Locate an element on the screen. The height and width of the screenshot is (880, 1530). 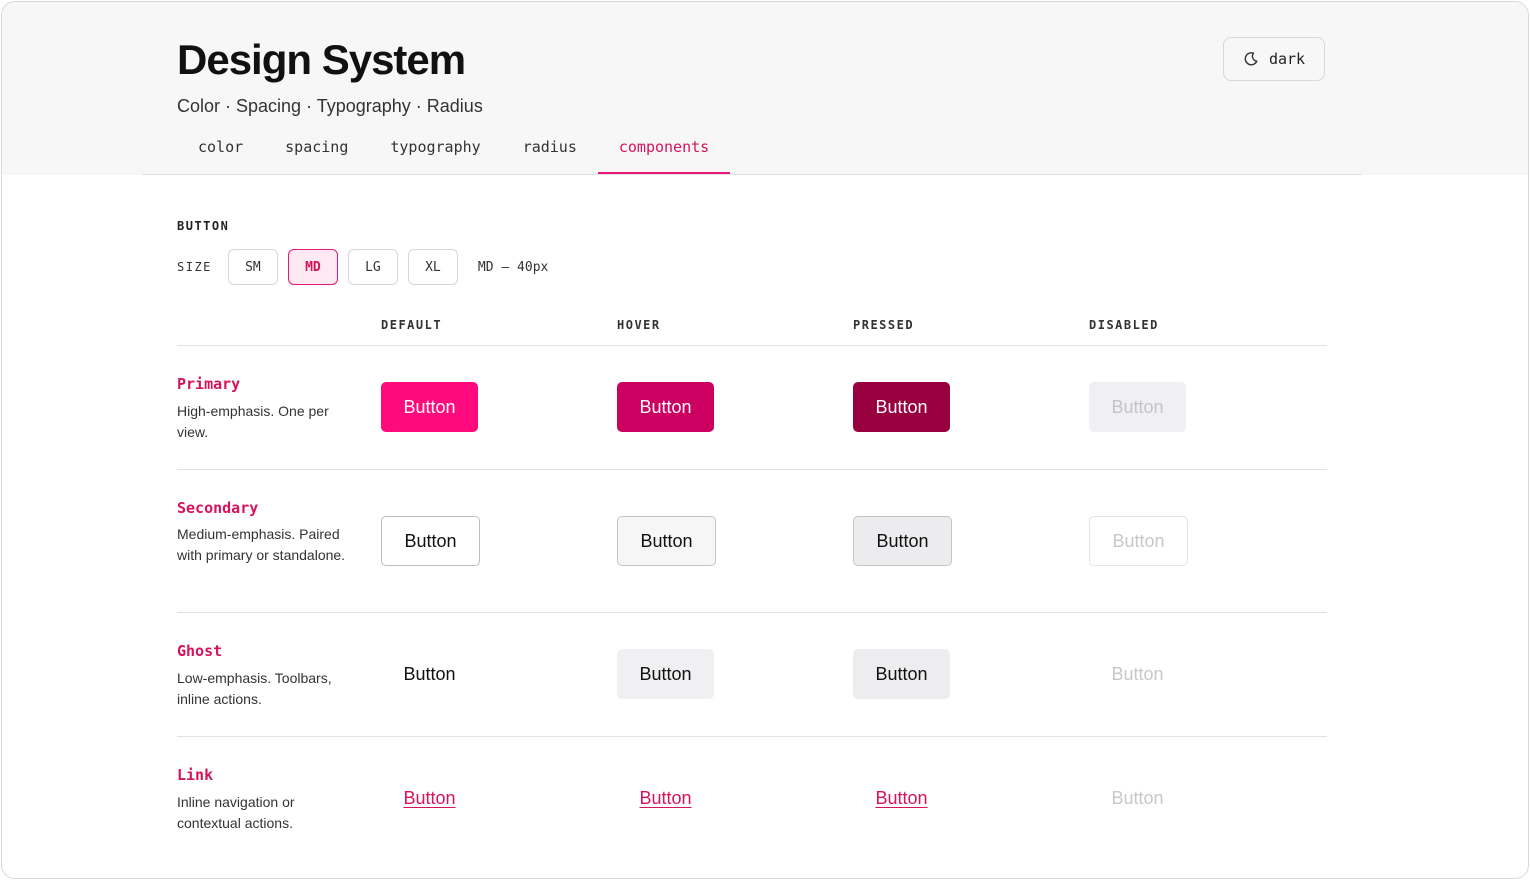
size-readout: MD — 40px is located at coordinates (513, 267).